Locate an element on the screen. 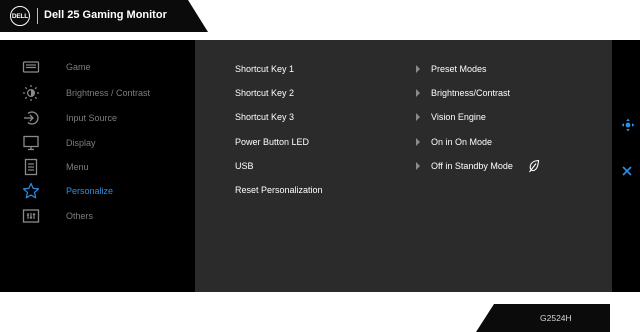 Image resolution: width=640 pixels, height=332 pixels. row-value: Off in Standby Mode is located at coordinates (472, 166).